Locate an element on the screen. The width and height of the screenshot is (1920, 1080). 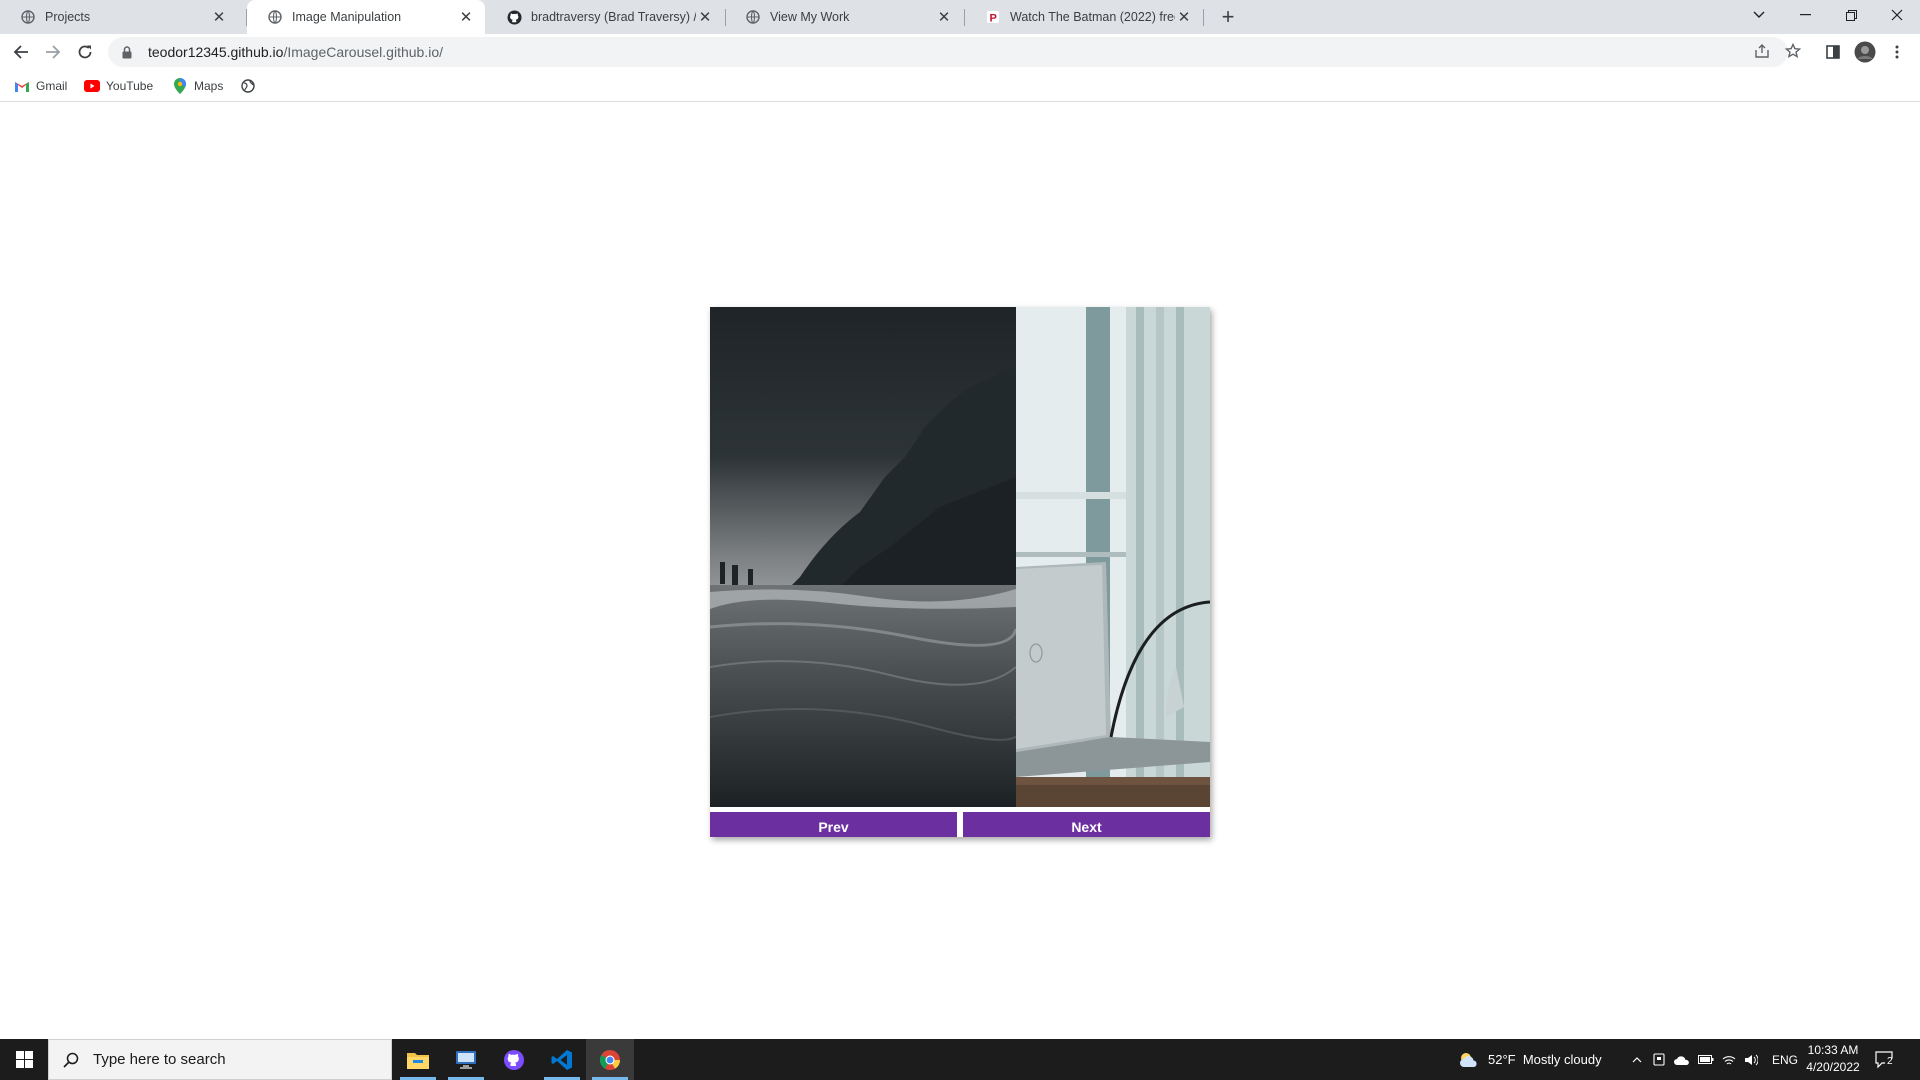
vscode-icon is located at coordinates (562, 1059).